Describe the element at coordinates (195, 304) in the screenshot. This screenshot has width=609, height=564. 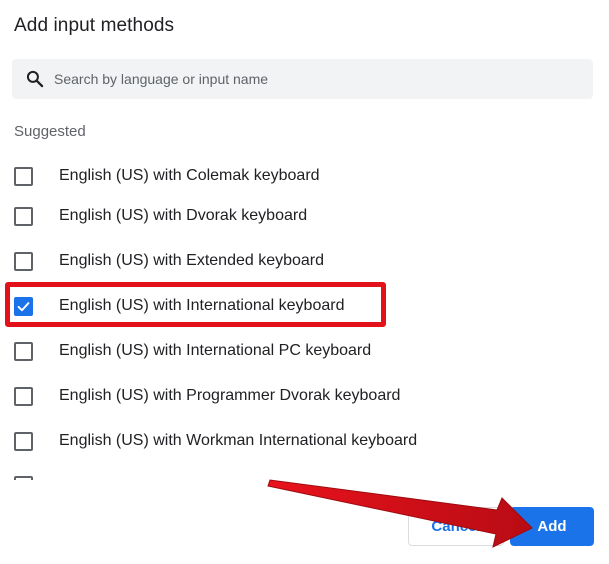
I see `annotation-highlight-box` at that location.